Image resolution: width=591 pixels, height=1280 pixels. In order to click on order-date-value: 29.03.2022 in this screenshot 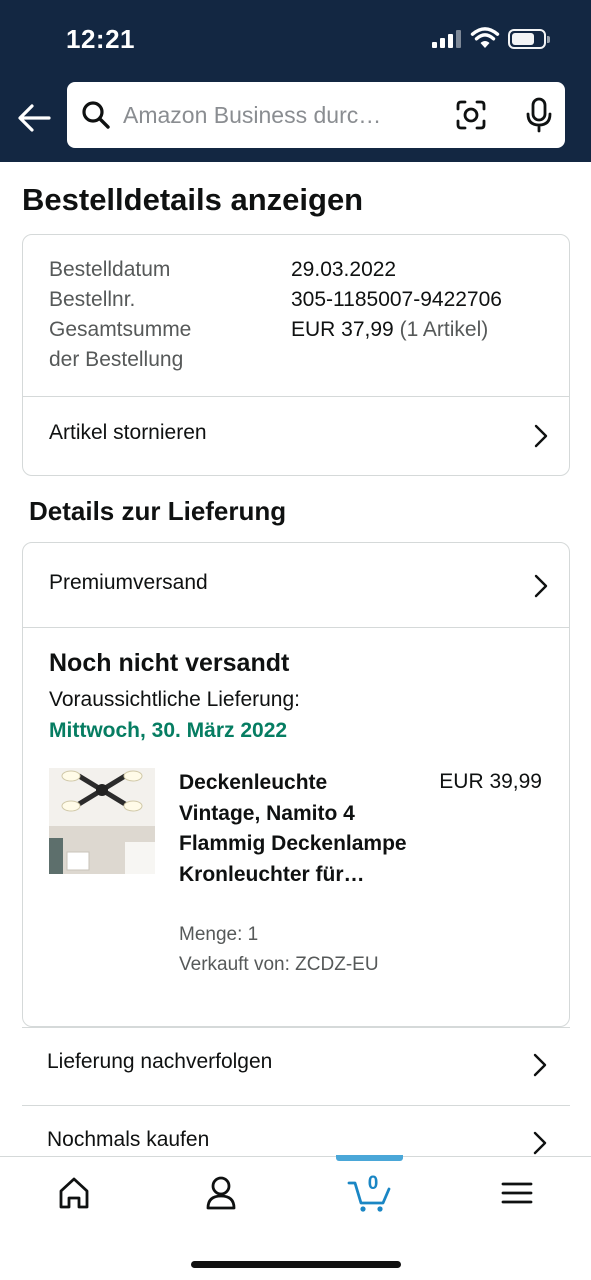, I will do `click(344, 269)`.